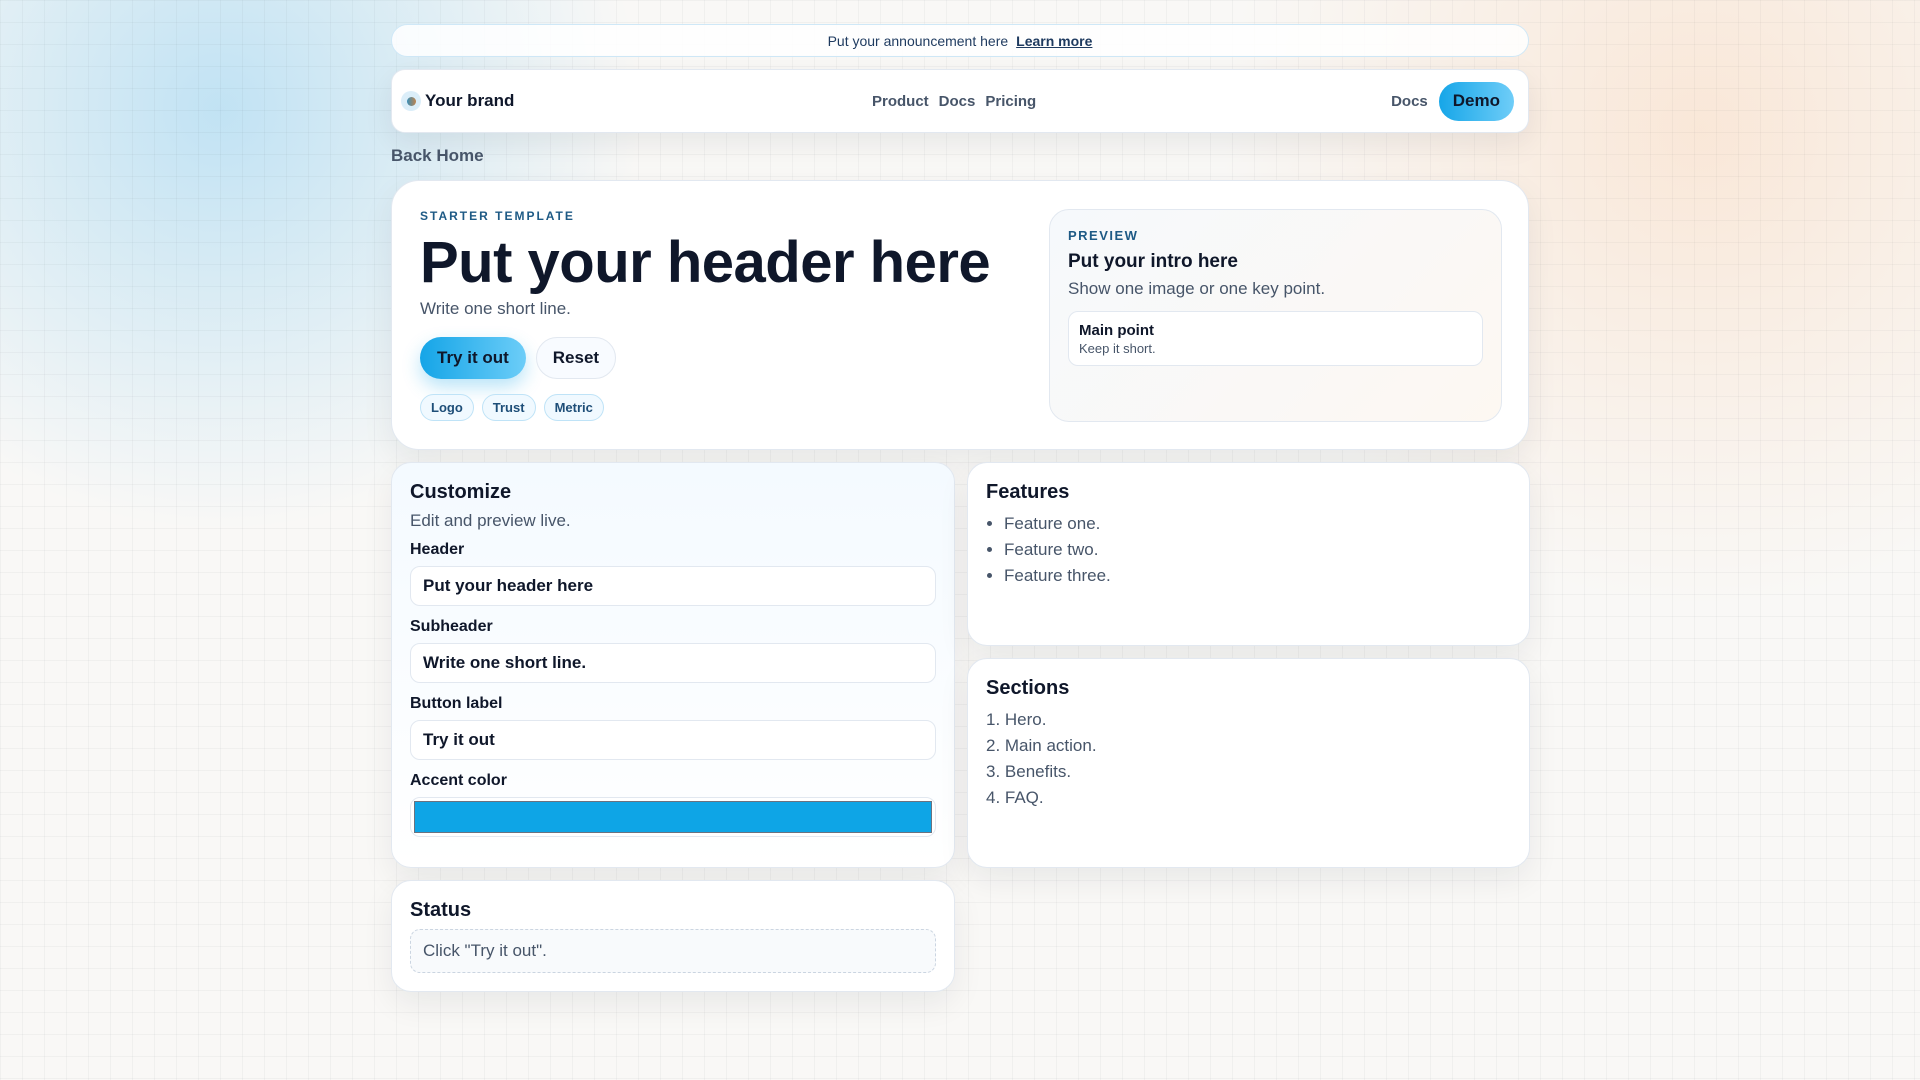 This screenshot has height=1080, width=1920. What do you see at coordinates (576, 358) in the screenshot?
I see `reset-button: Reset` at bounding box center [576, 358].